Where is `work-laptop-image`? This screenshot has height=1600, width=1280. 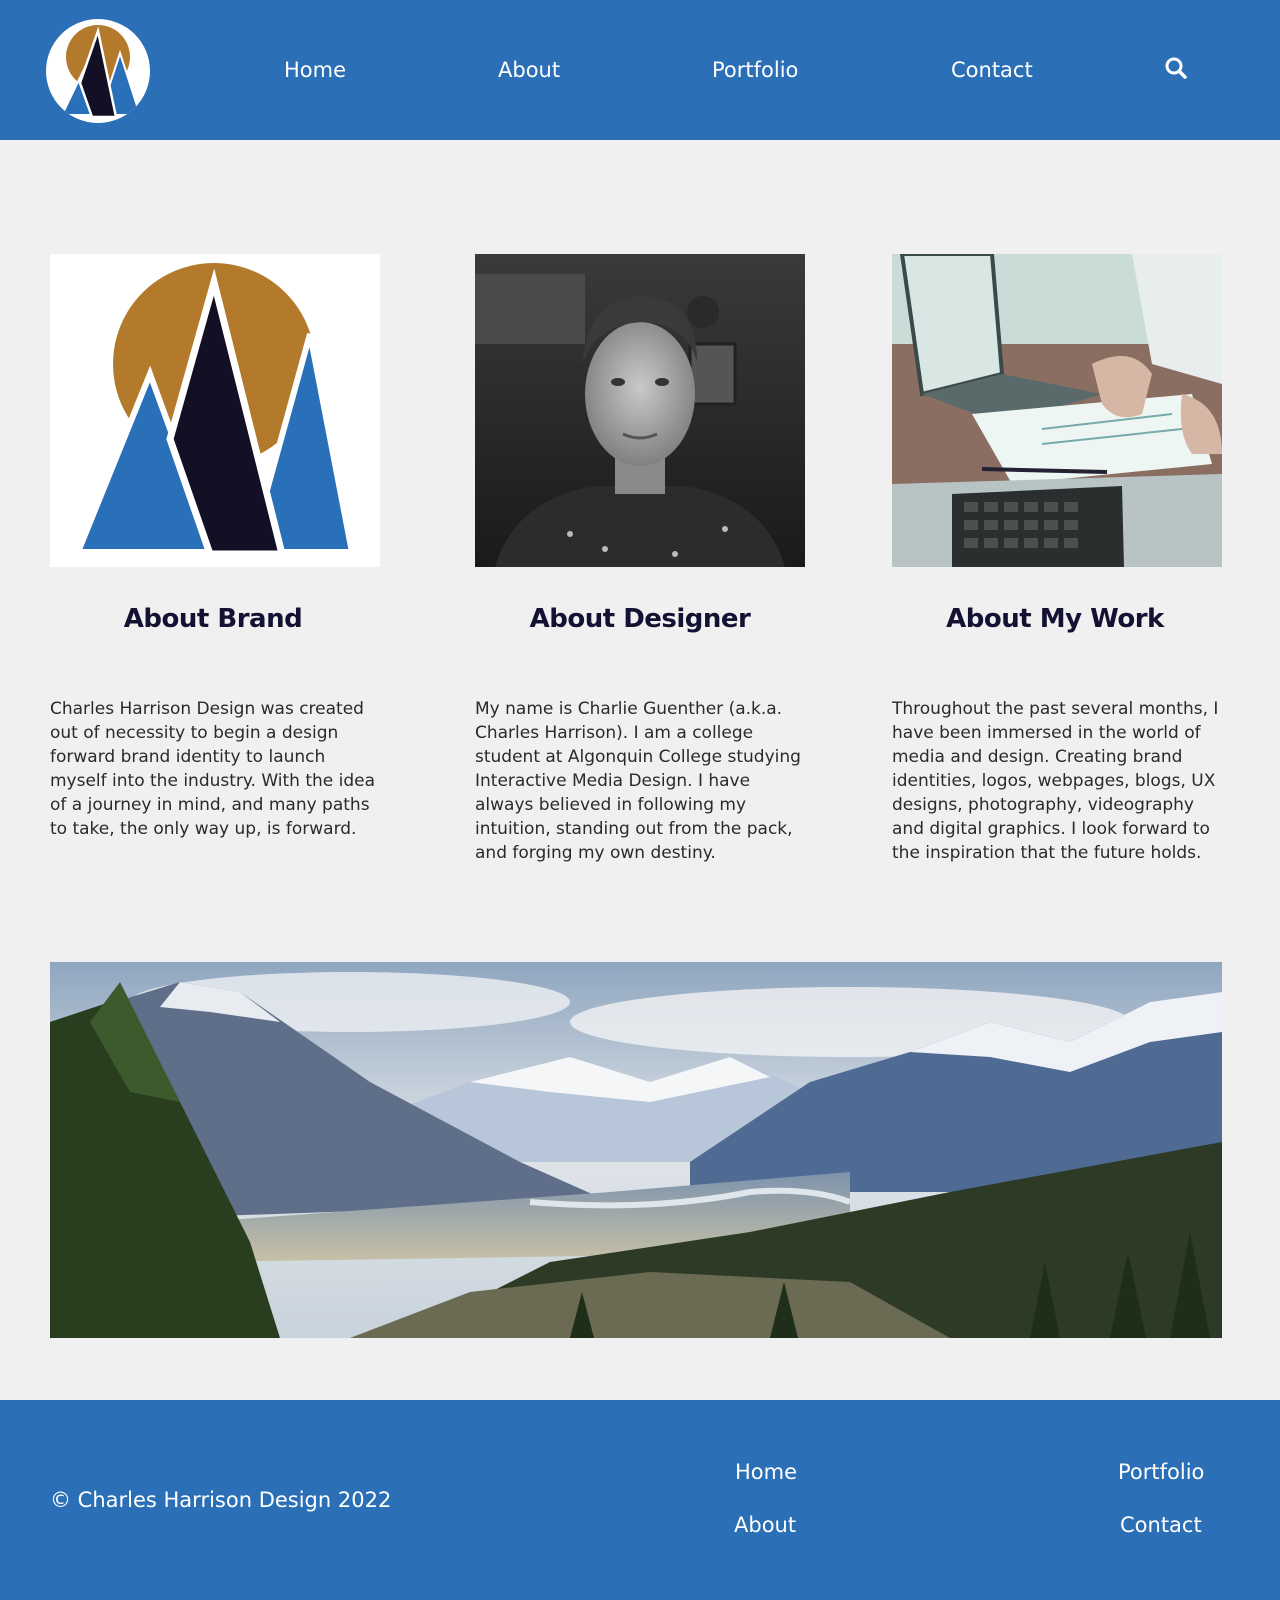
work-laptop-image is located at coordinates (1057, 410).